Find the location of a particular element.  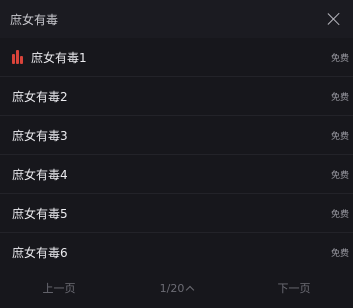

now-playing-icon is located at coordinates (17, 57).